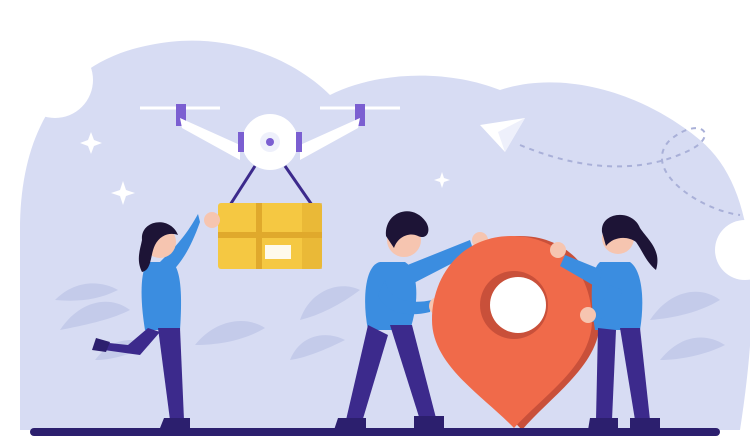 The width and height of the screenshot is (750, 444). What do you see at coordinates (375, 432) in the screenshot?
I see `ground-line` at bounding box center [375, 432].